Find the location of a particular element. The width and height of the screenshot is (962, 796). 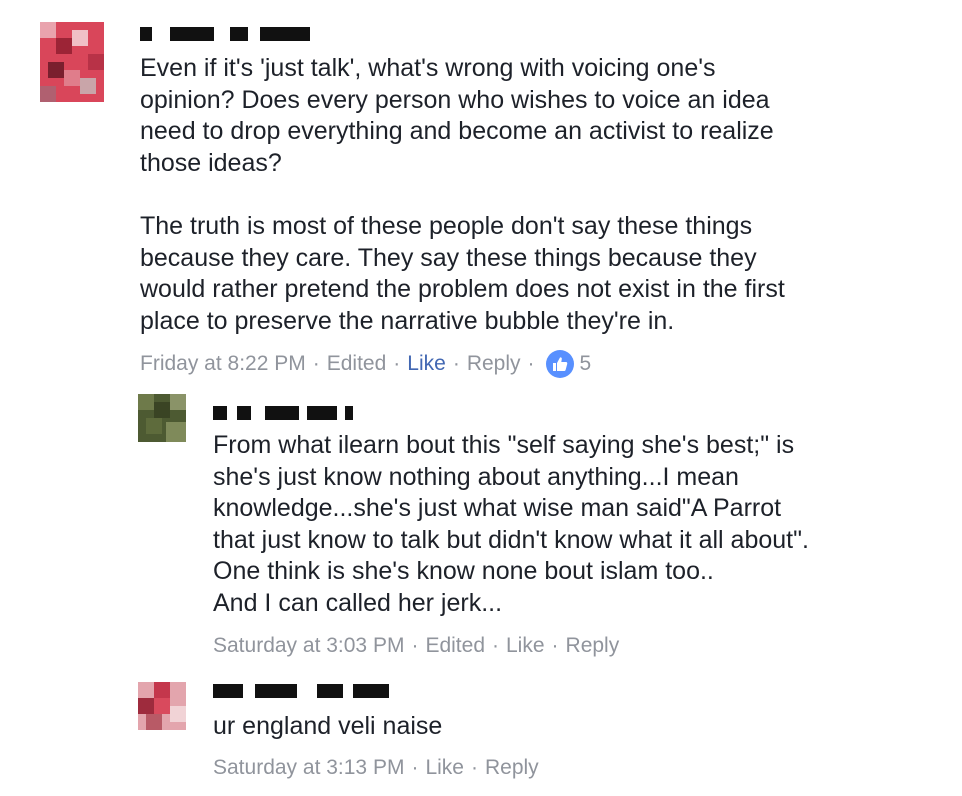

thumbs-up-icon is located at coordinates (559, 364).